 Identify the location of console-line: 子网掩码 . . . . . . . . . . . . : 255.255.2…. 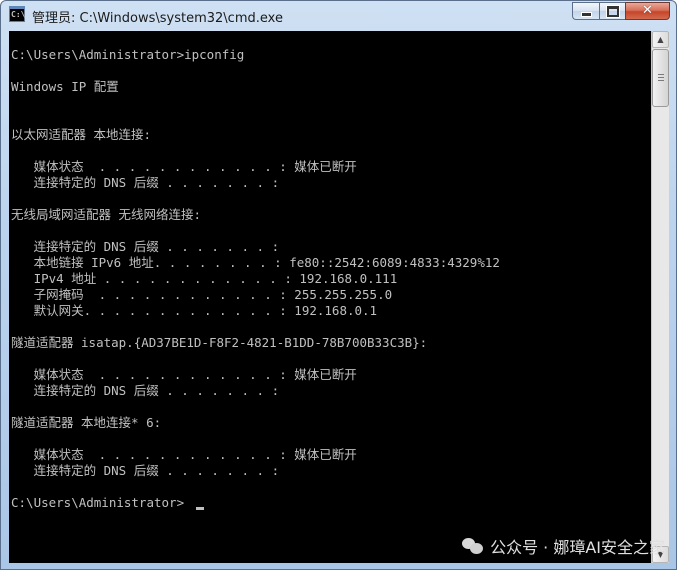
(202, 294).